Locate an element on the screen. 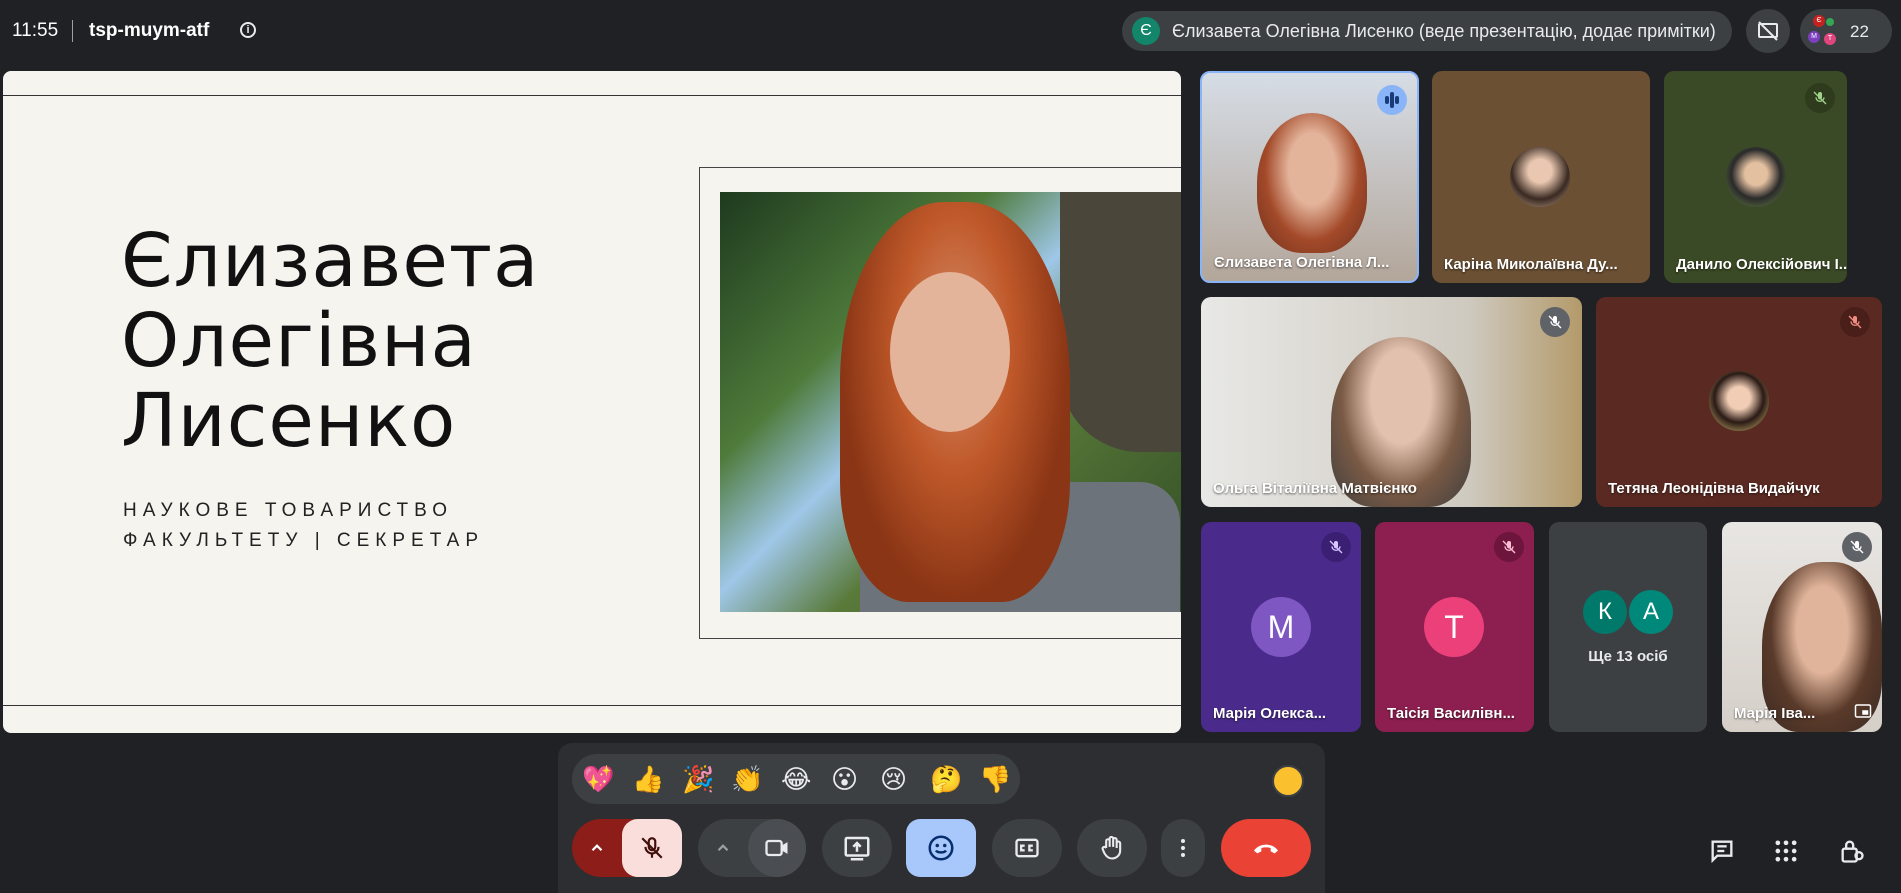 This screenshot has height=893, width=1901. participants-button: Є М Т 22 is located at coordinates (1846, 31).